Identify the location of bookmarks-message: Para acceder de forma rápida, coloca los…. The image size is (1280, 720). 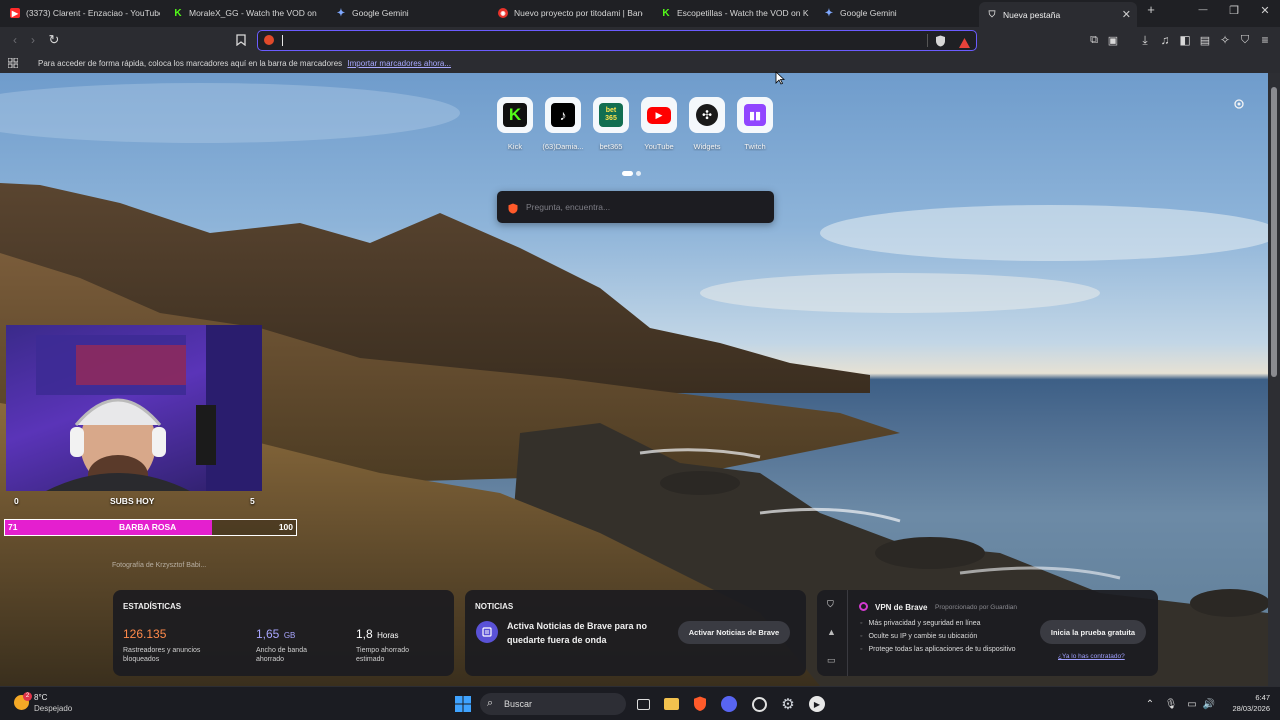
(190, 63).